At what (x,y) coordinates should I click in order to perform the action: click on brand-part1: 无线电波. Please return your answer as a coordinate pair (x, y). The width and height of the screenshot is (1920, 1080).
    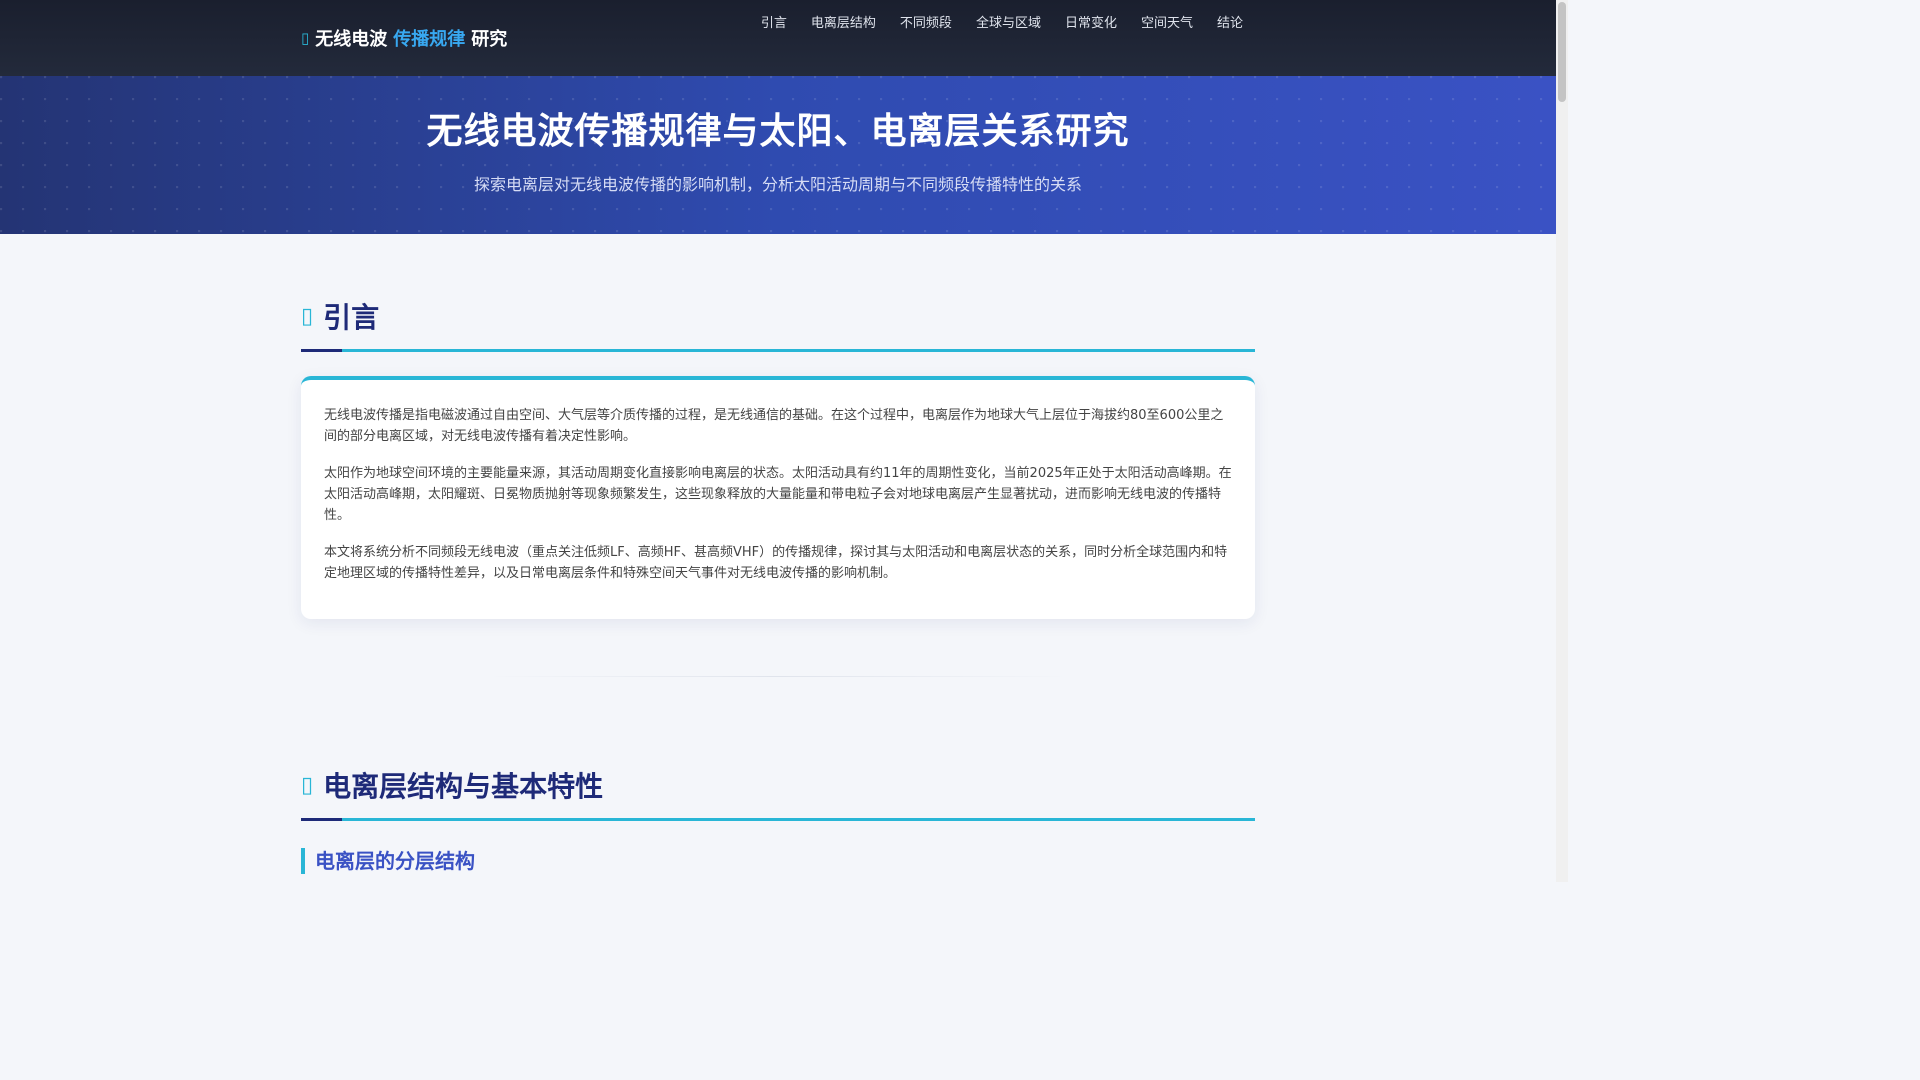
    Looking at the image, I should click on (351, 39).